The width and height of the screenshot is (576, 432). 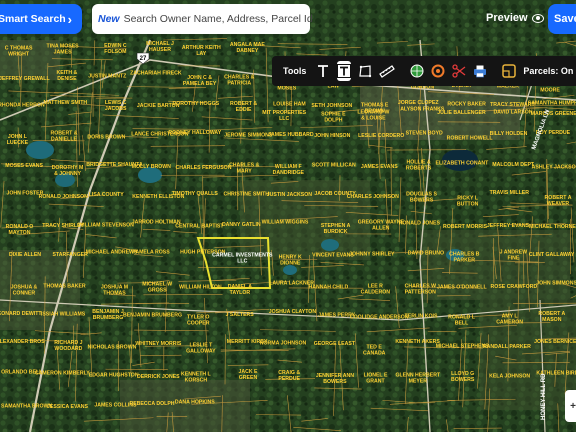 I want to click on owner-label: SCOTT MILLICAN, so click(x=334, y=166).